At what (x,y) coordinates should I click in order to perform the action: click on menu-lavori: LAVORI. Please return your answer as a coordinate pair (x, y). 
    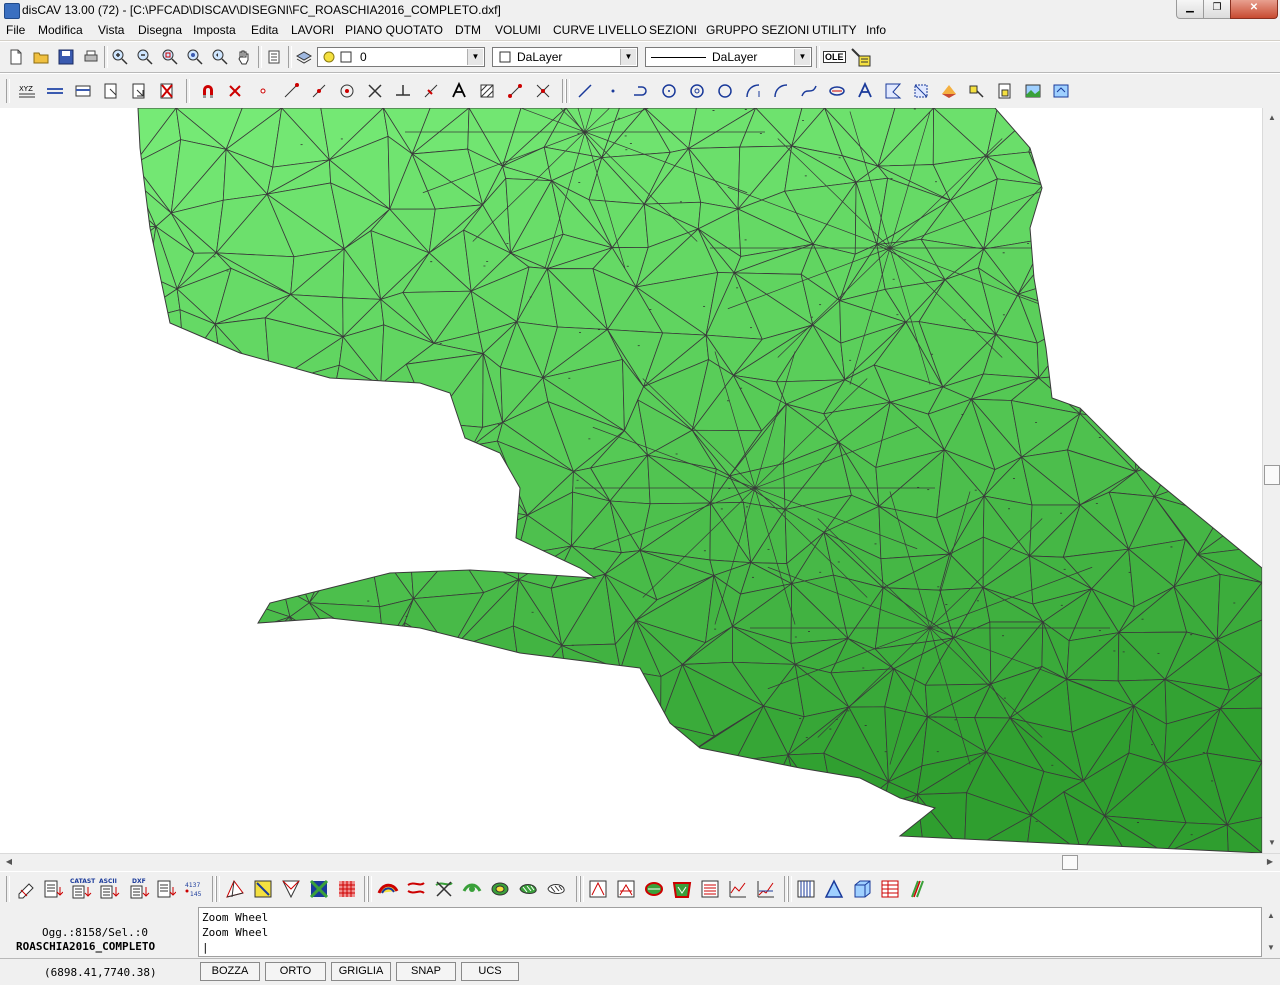
    Looking at the image, I should click on (312, 30).